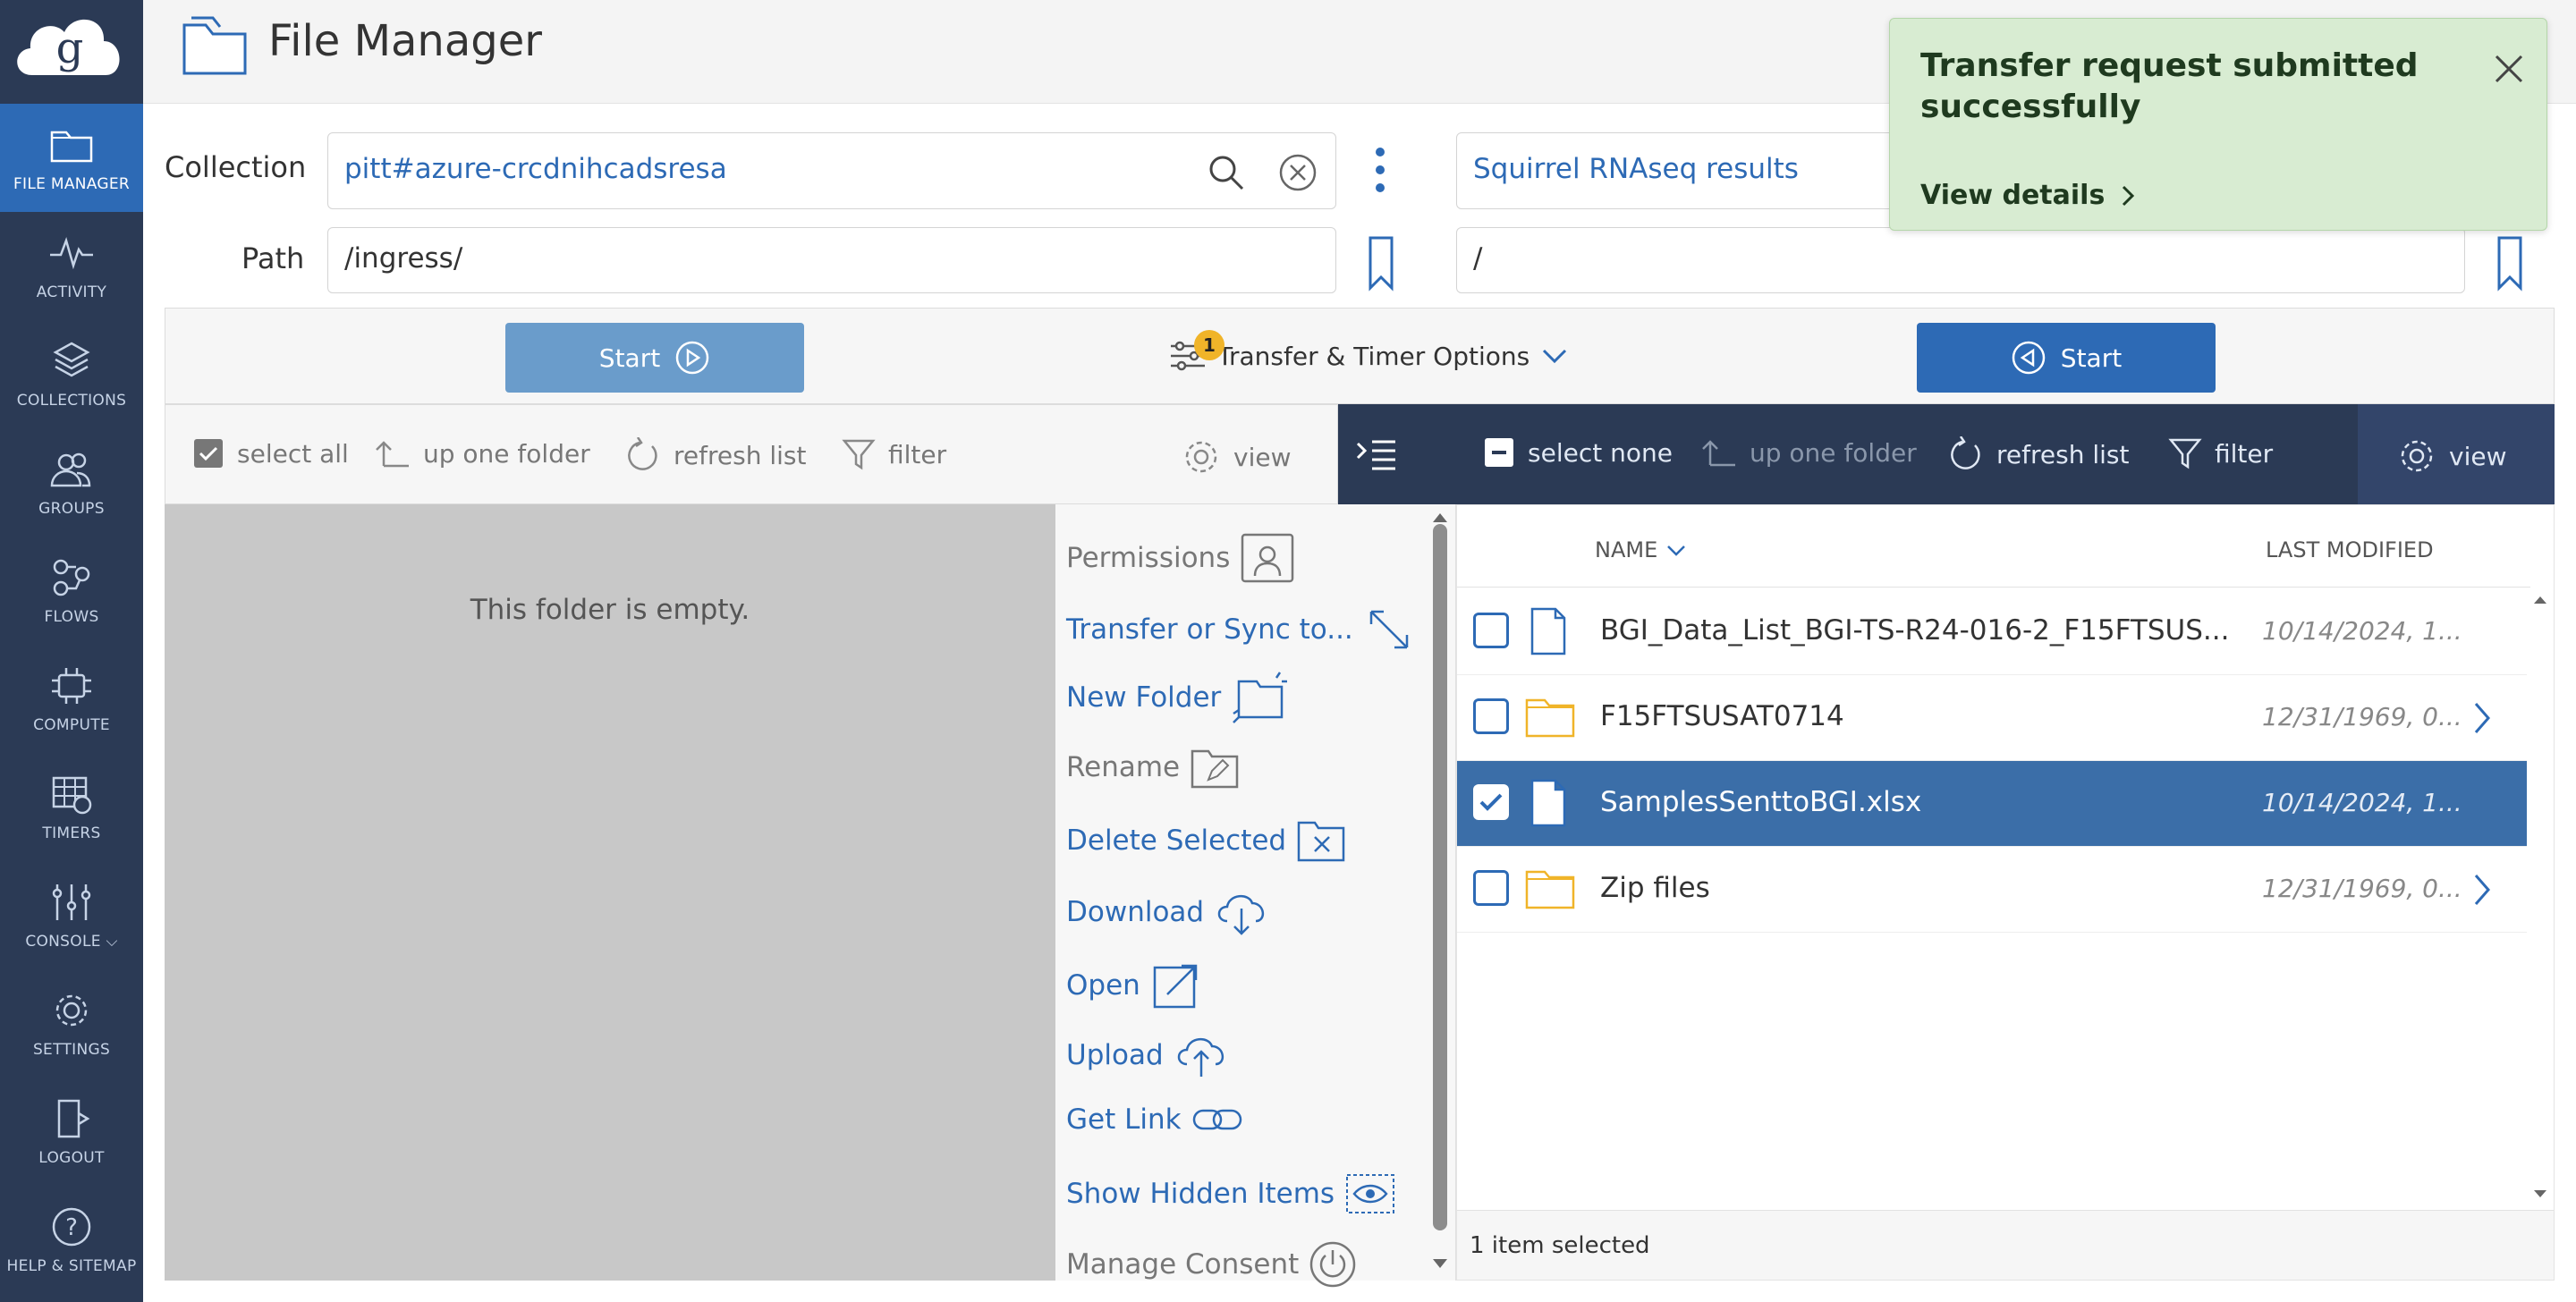 The height and width of the screenshot is (1302, 2576). What do you see at coordinates (273, 258) in the screenshot?
I see `path-label: Path` at bounding box center [273, 258].